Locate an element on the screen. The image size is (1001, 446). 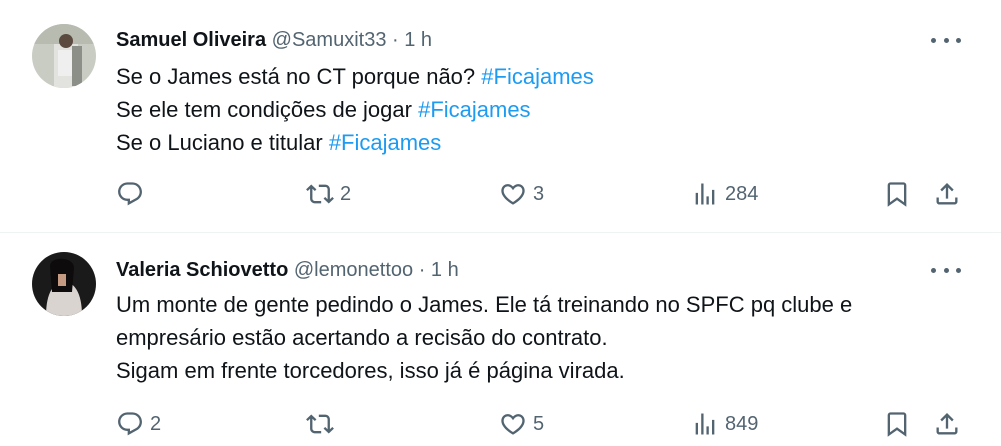
retweet-button is located at coordinates (323, 424).